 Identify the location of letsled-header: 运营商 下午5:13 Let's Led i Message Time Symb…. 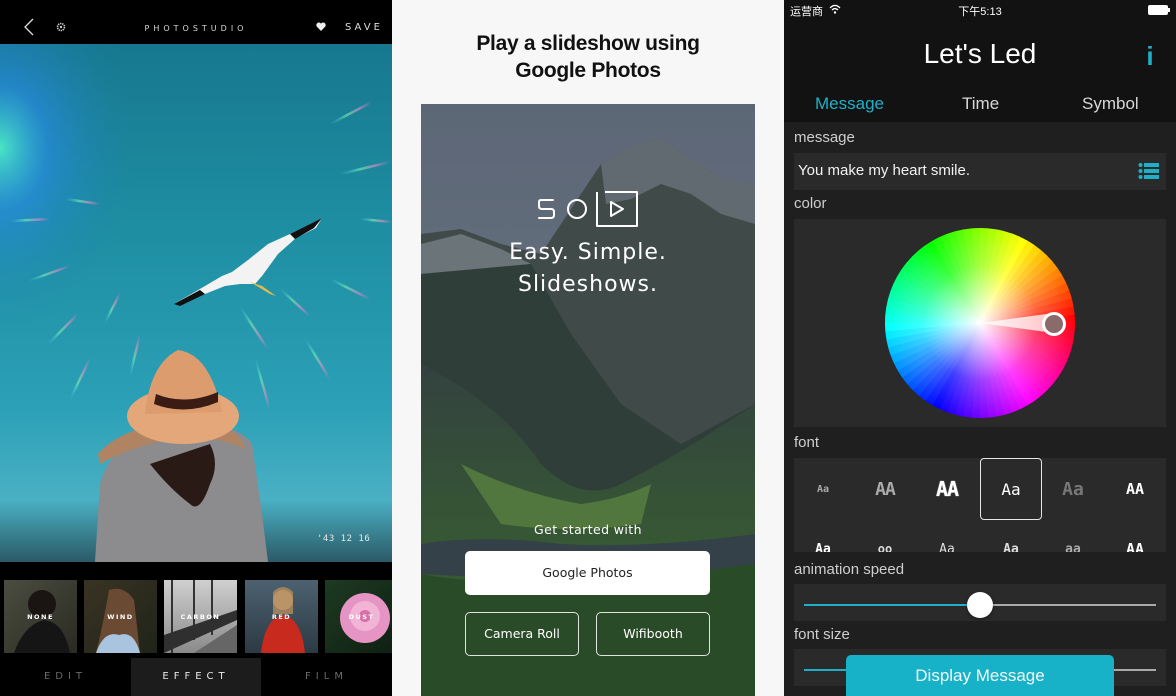
(980, 61).